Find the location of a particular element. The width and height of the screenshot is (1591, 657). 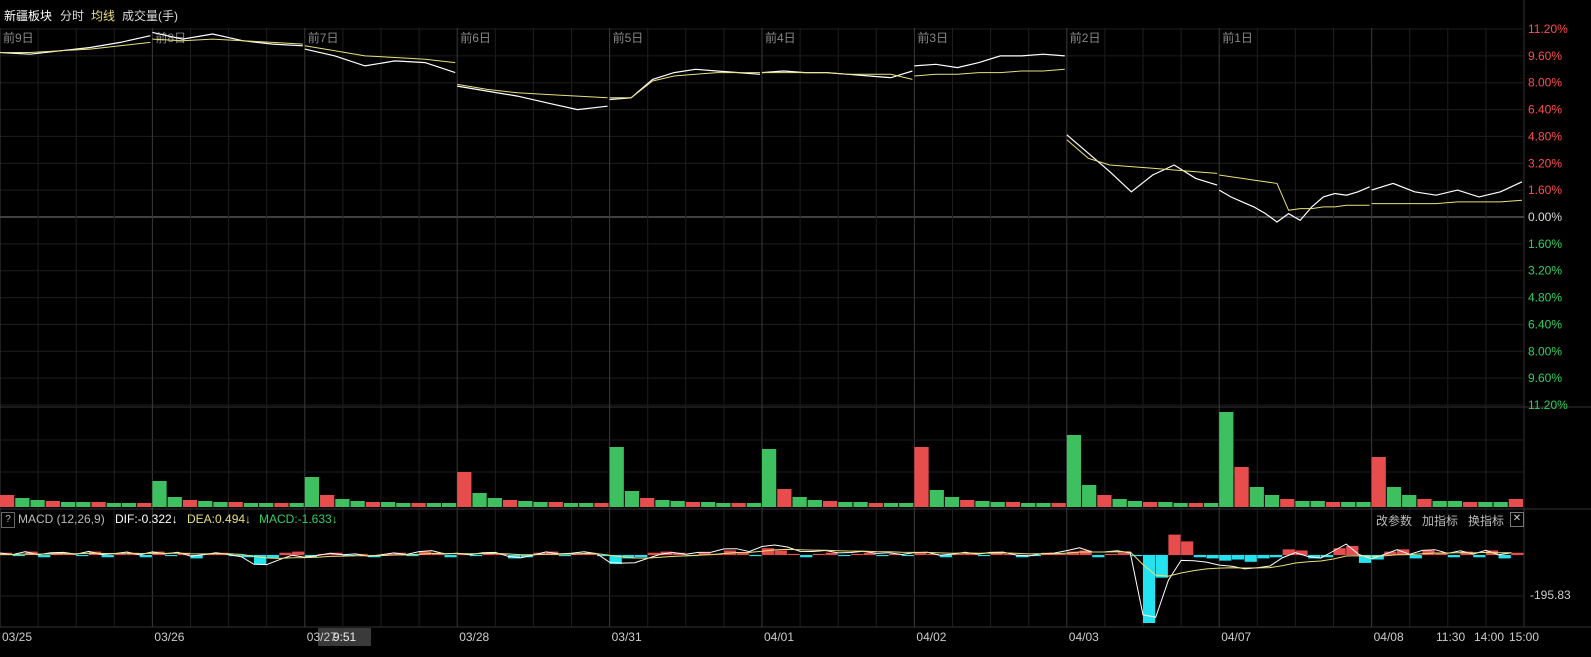

macd-value: MACD:-1.633↓ is located at coordinates (298, 519).